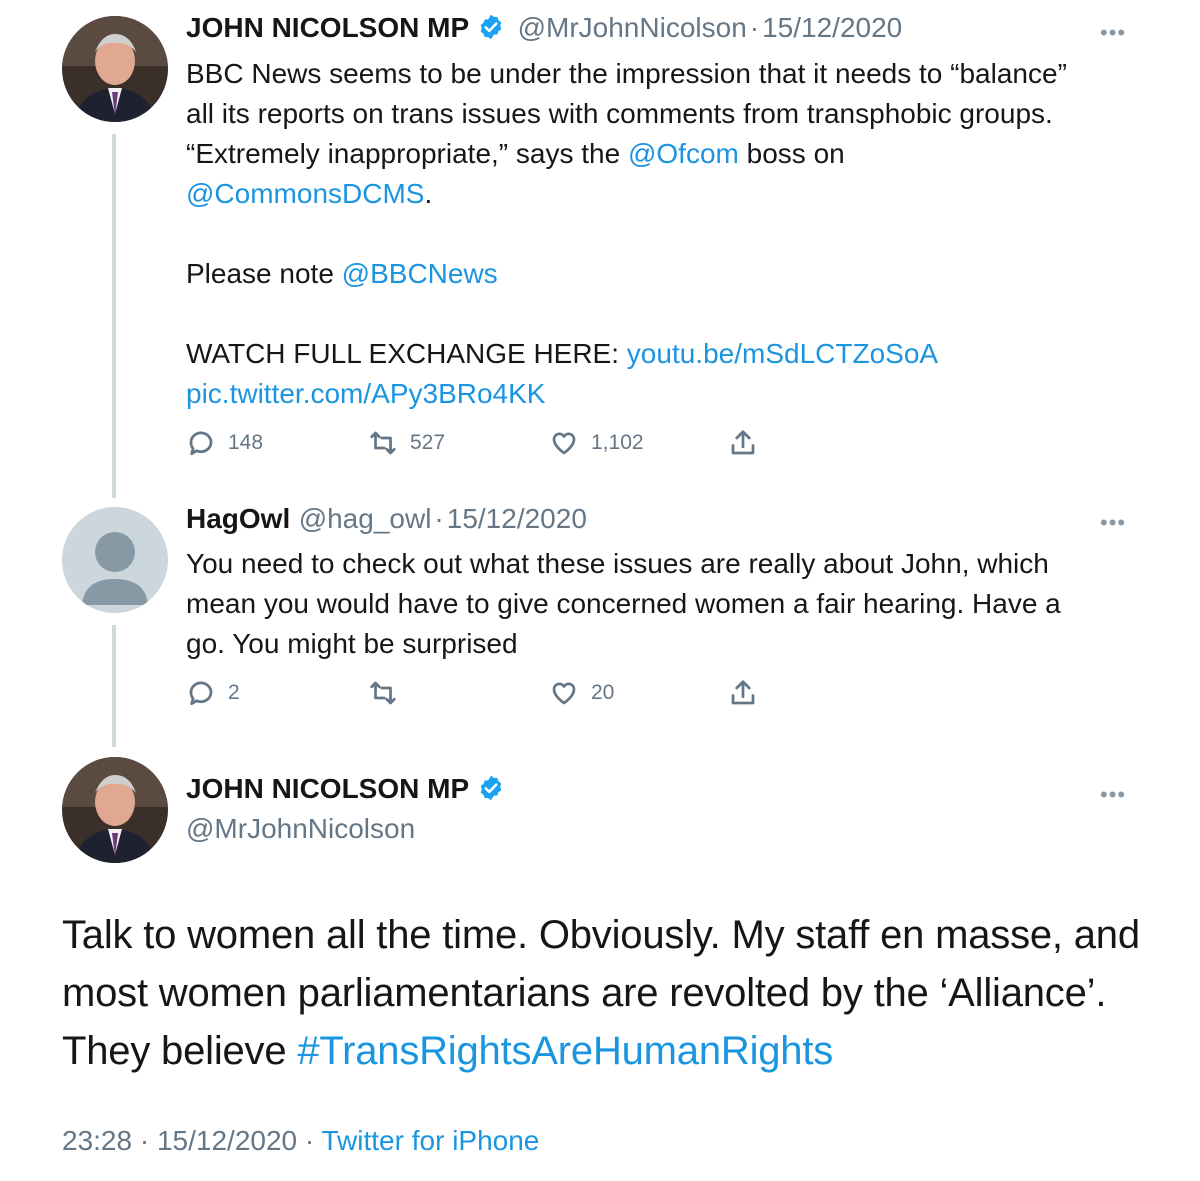 The width and height of the screenshot is (1200, 1181). Describe the element at coordinates (224, 443) in the screenshot. I see `reply-button: 148` at that location.